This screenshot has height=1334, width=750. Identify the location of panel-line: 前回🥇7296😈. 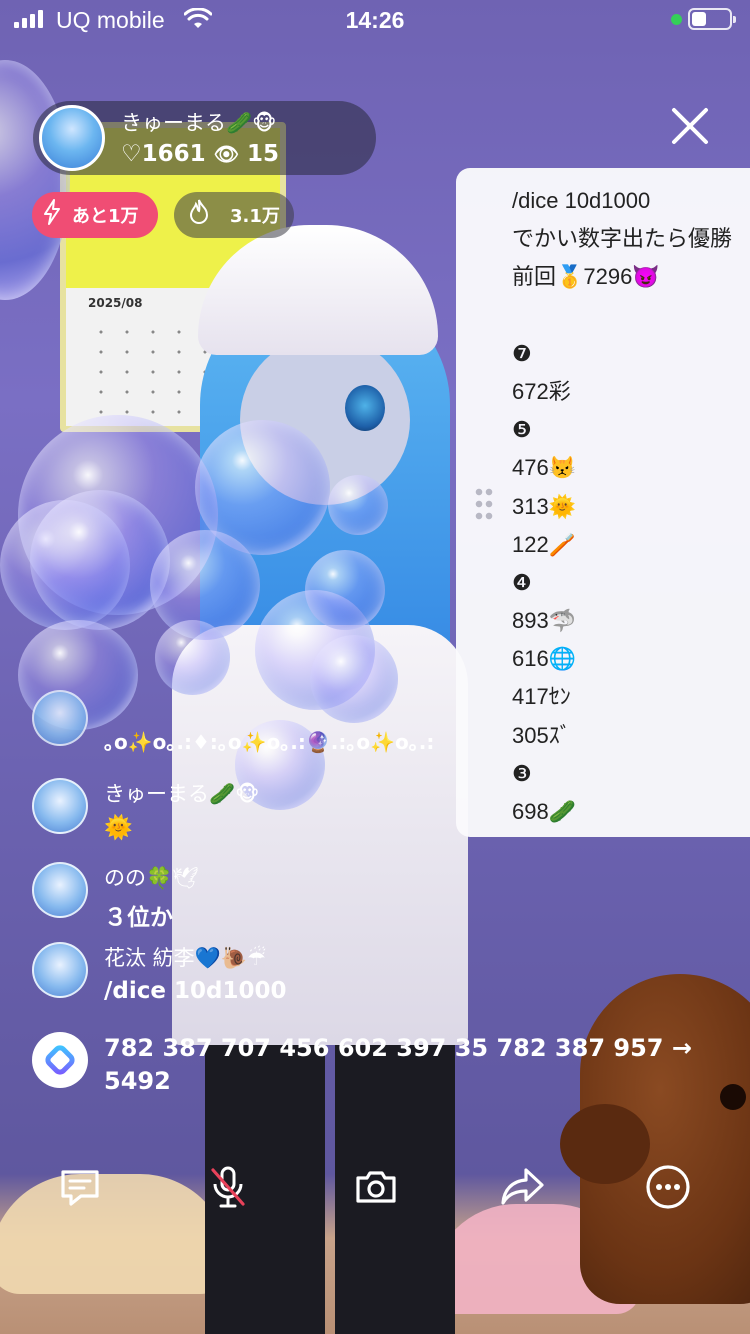
(586, 277).